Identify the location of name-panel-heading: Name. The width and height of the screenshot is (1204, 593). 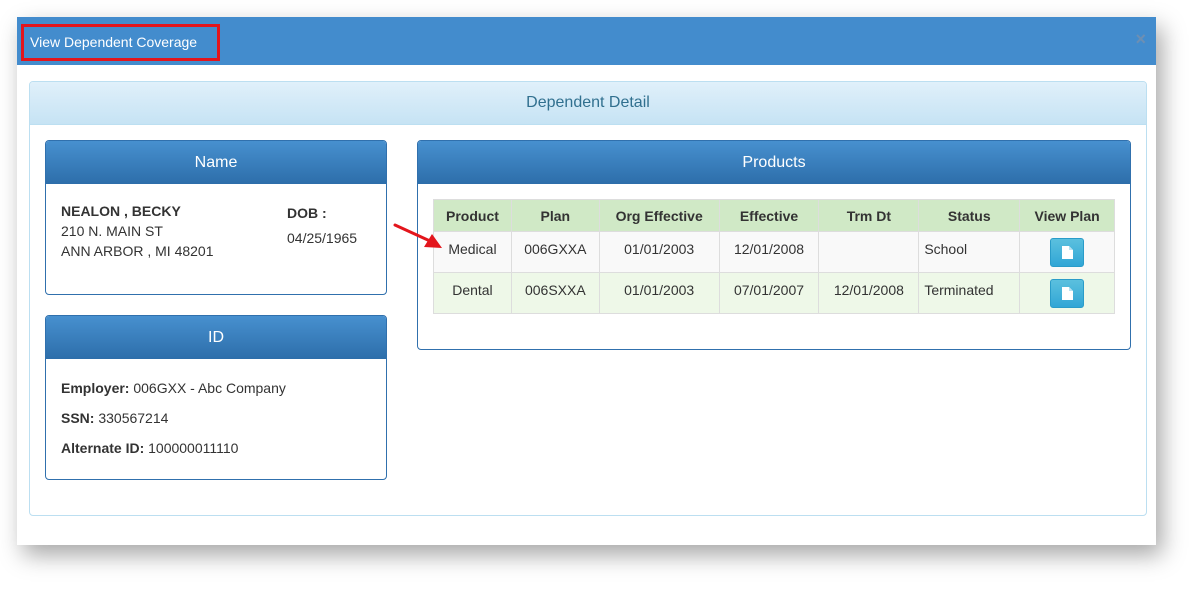
(216, 162).